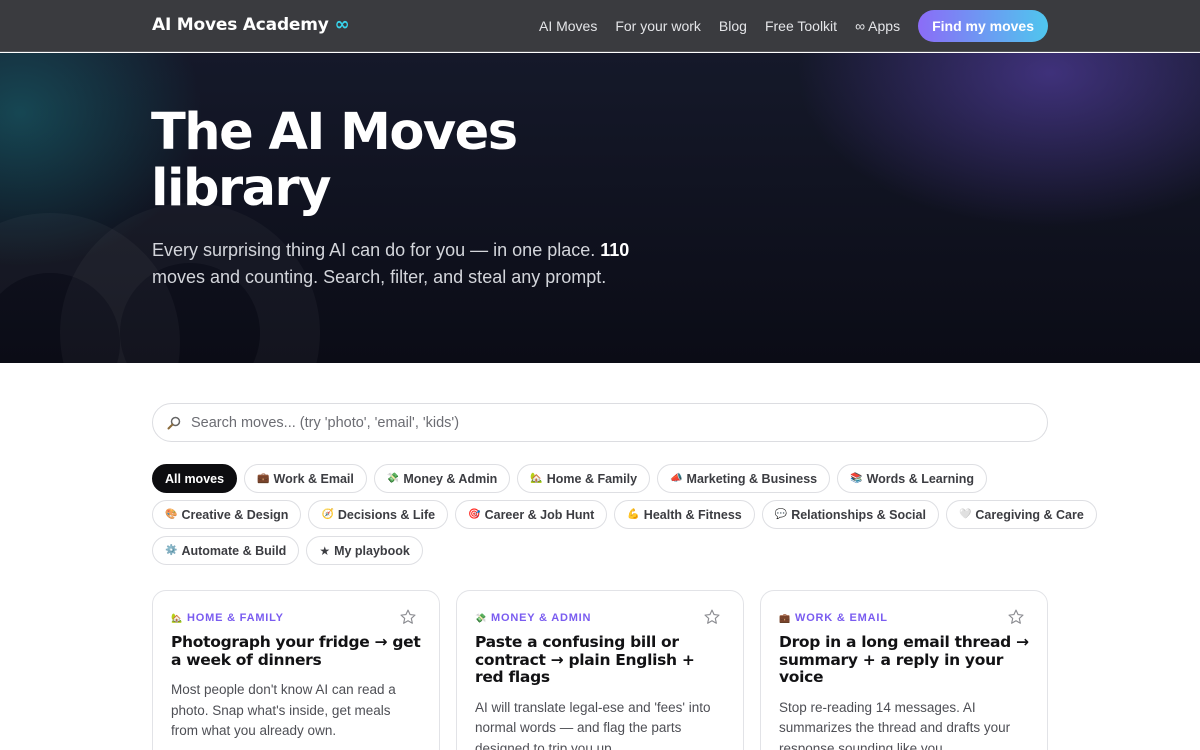 The height and width of the screenshot is (750, 1200). I want to click on nav-link-ai-moves: AI Moves, so click(568, 26).